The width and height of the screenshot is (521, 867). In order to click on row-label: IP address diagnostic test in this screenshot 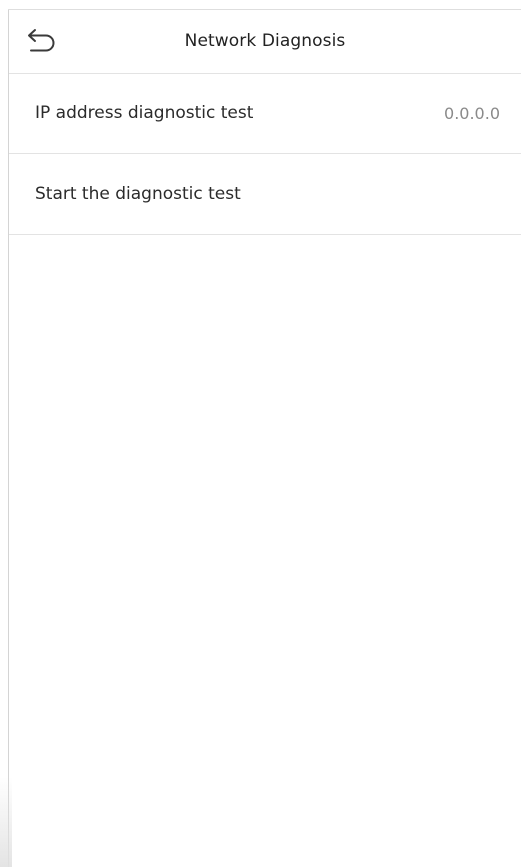, I will do `click(144, 113)`.